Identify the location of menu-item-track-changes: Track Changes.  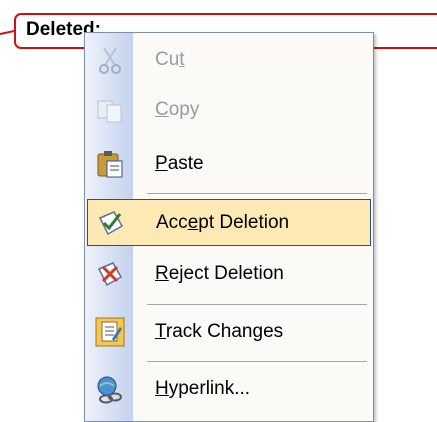
(229, 332).